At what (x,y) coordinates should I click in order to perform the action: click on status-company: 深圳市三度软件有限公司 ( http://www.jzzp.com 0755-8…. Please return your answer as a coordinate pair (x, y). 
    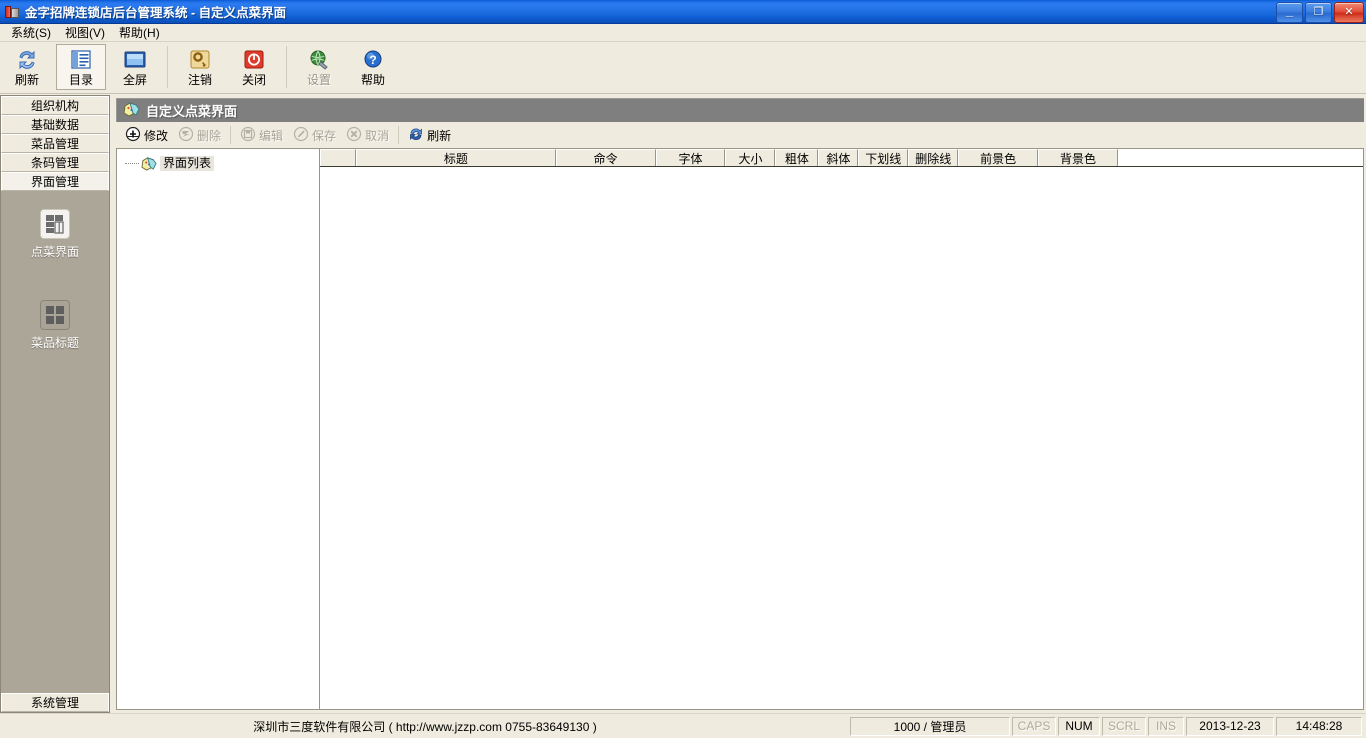
    Looking at the image, I should click on (425, 726).